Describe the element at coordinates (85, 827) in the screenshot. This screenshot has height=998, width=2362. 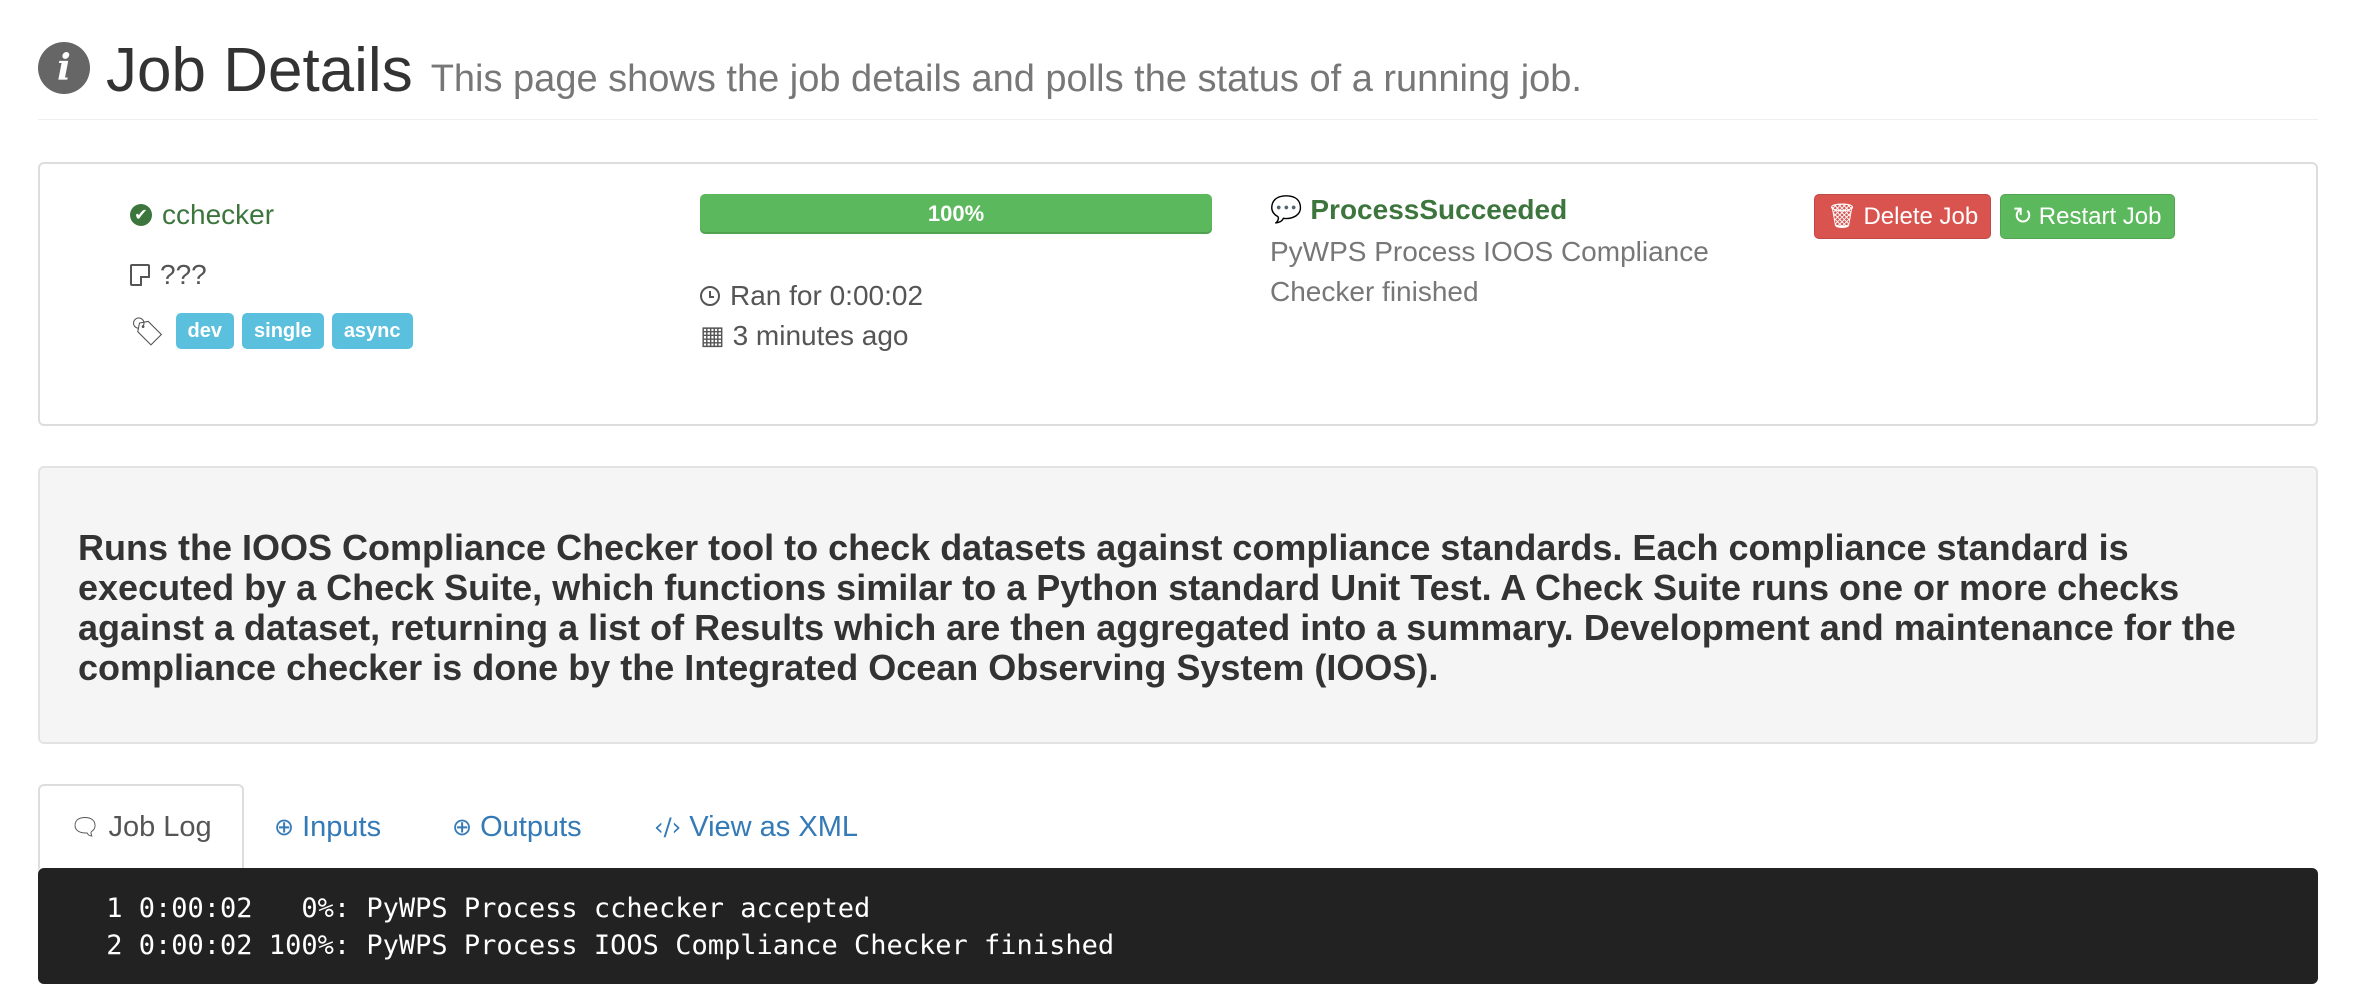
I see `comments-icon: 🗨` at that location.